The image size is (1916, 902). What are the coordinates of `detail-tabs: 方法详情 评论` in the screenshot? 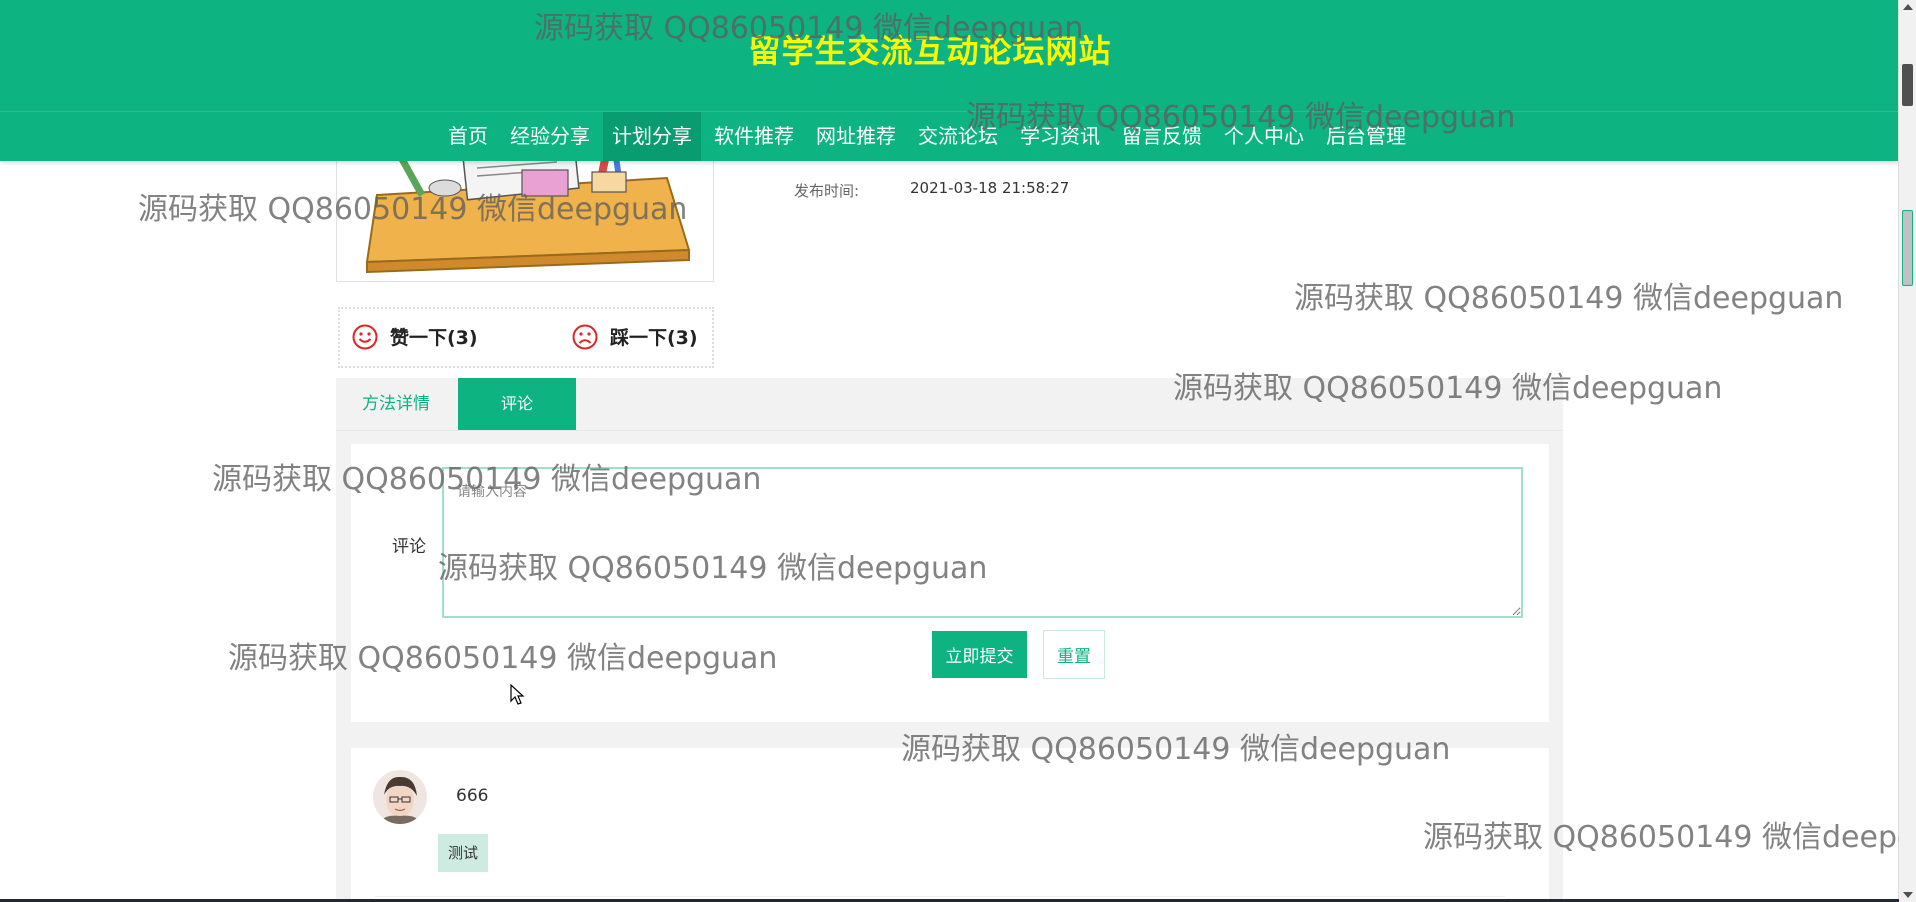 It's located at (949, 404).